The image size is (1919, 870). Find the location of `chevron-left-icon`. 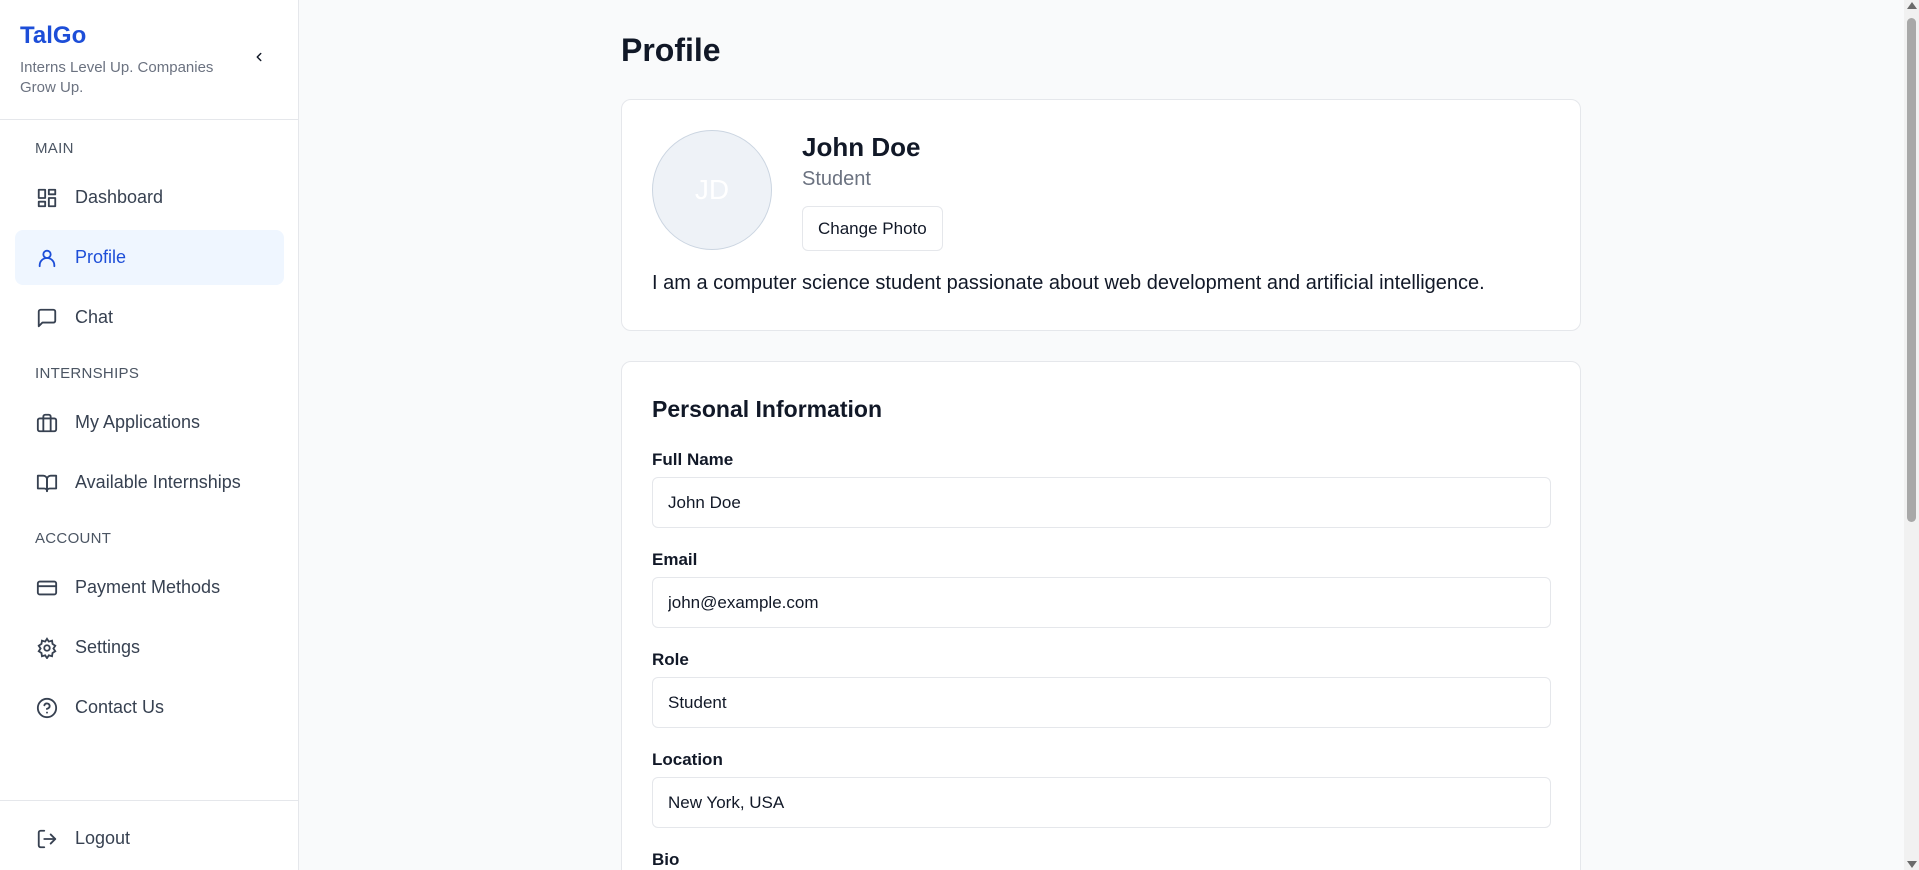

chevron-left-icon is located at coordinates (259, 57).